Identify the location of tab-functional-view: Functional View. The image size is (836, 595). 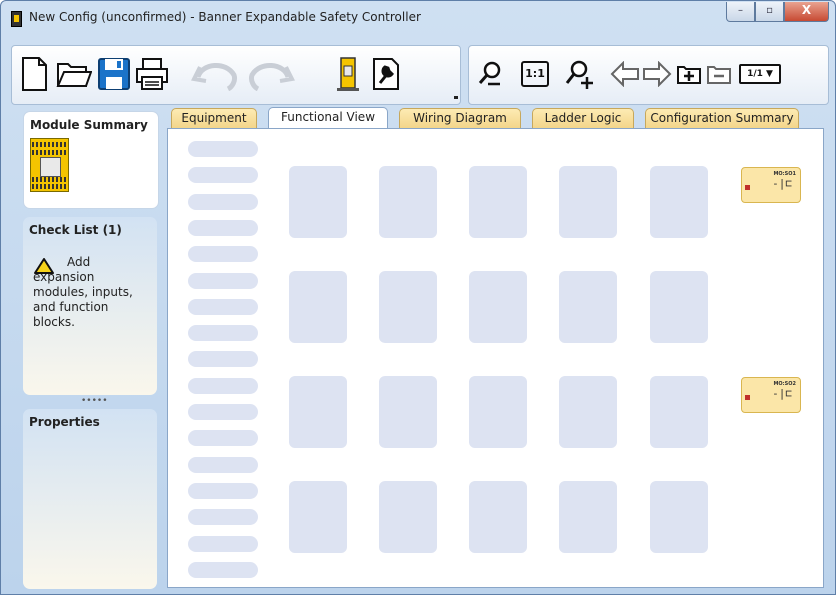
(328, 118).